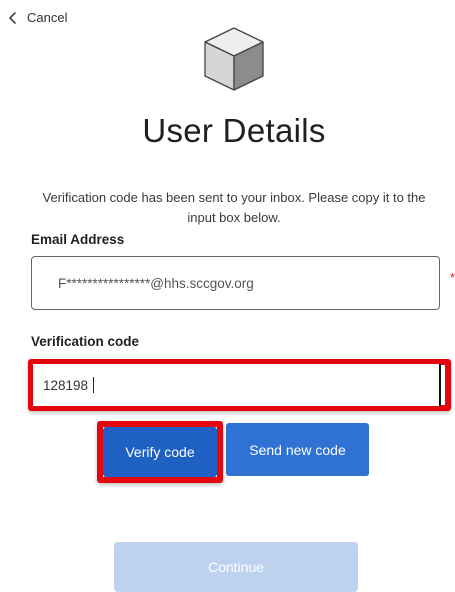 Image resolution: width=455 pixels, height=592 pixels. Describe the element at coordinates (66, 385) in the screenshot. I see `verification-code-value: 128198` at that location.